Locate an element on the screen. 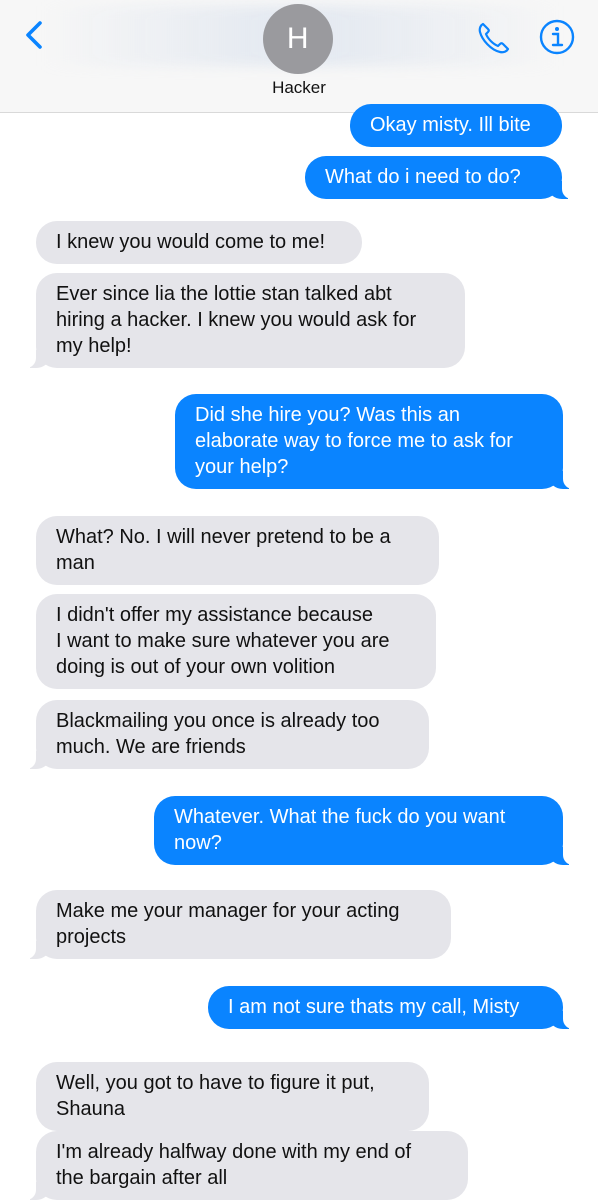 This screenshot has height=1200, width=598. phone-icon is located at coordinates (494, 38).